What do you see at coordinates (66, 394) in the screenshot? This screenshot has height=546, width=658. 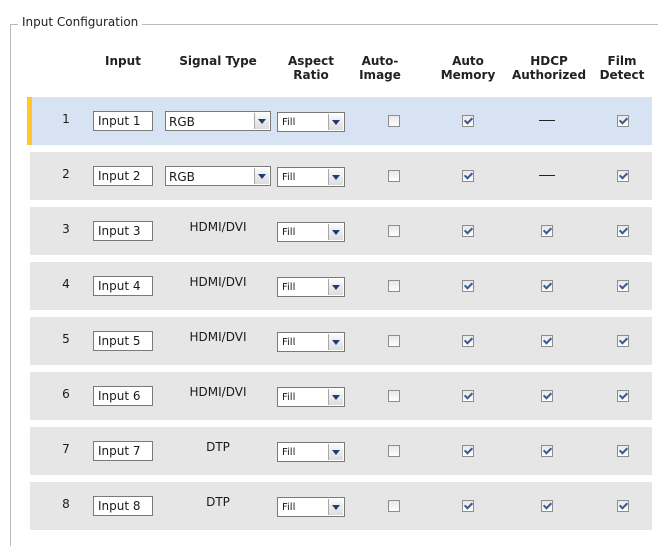 I see `row-number: 6` at bounding box center [66, 394].